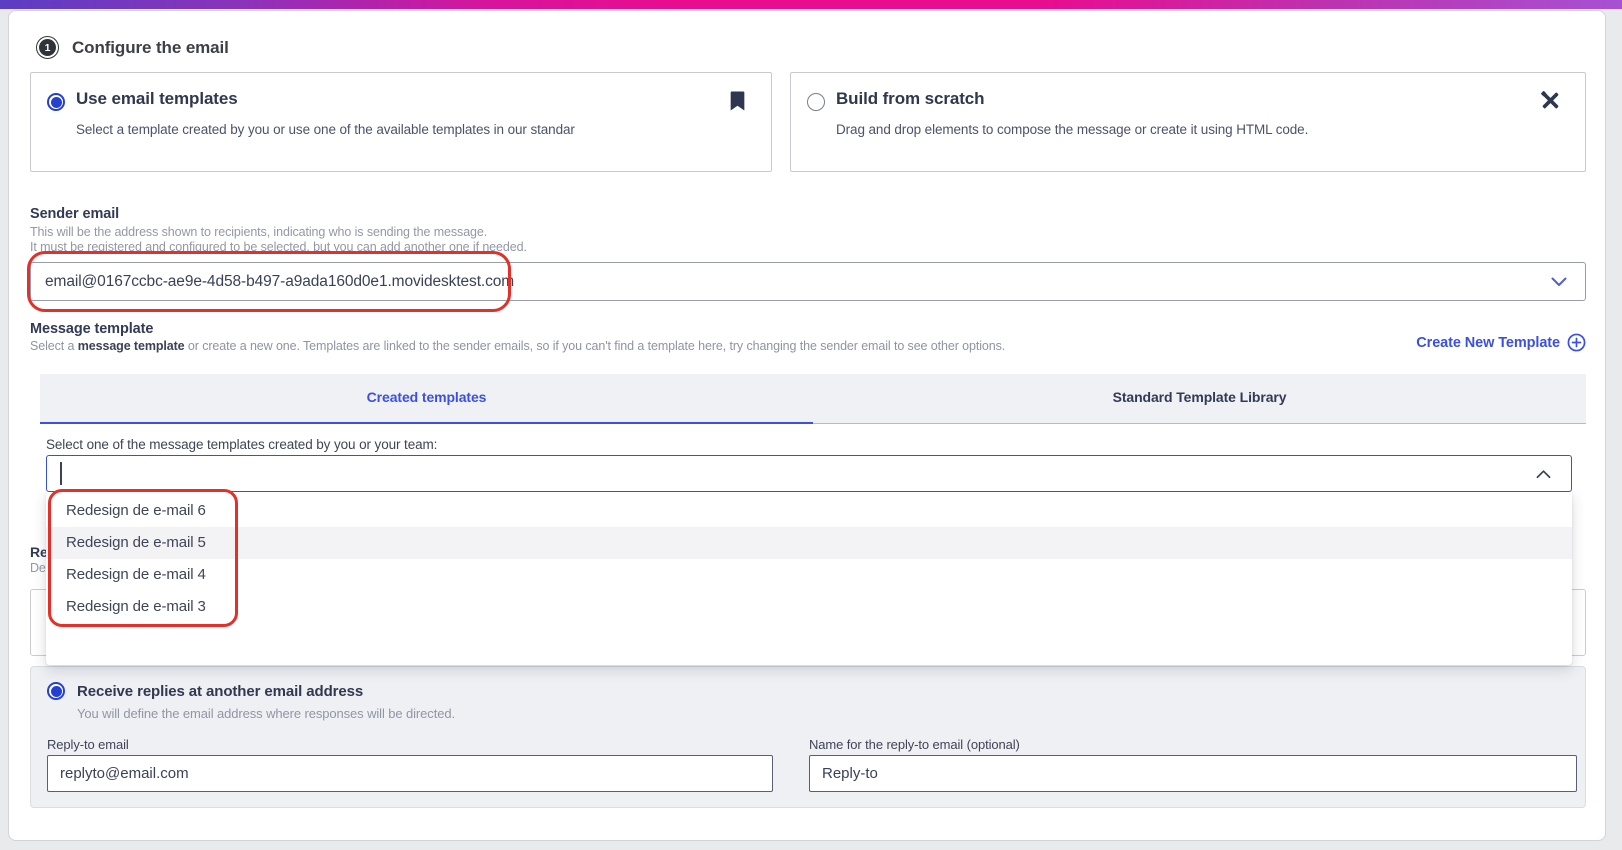 This screenshot has height=850, width=1622. I want to click on dropdown-option: Redesign de e-mail 6, so click(809, 511).